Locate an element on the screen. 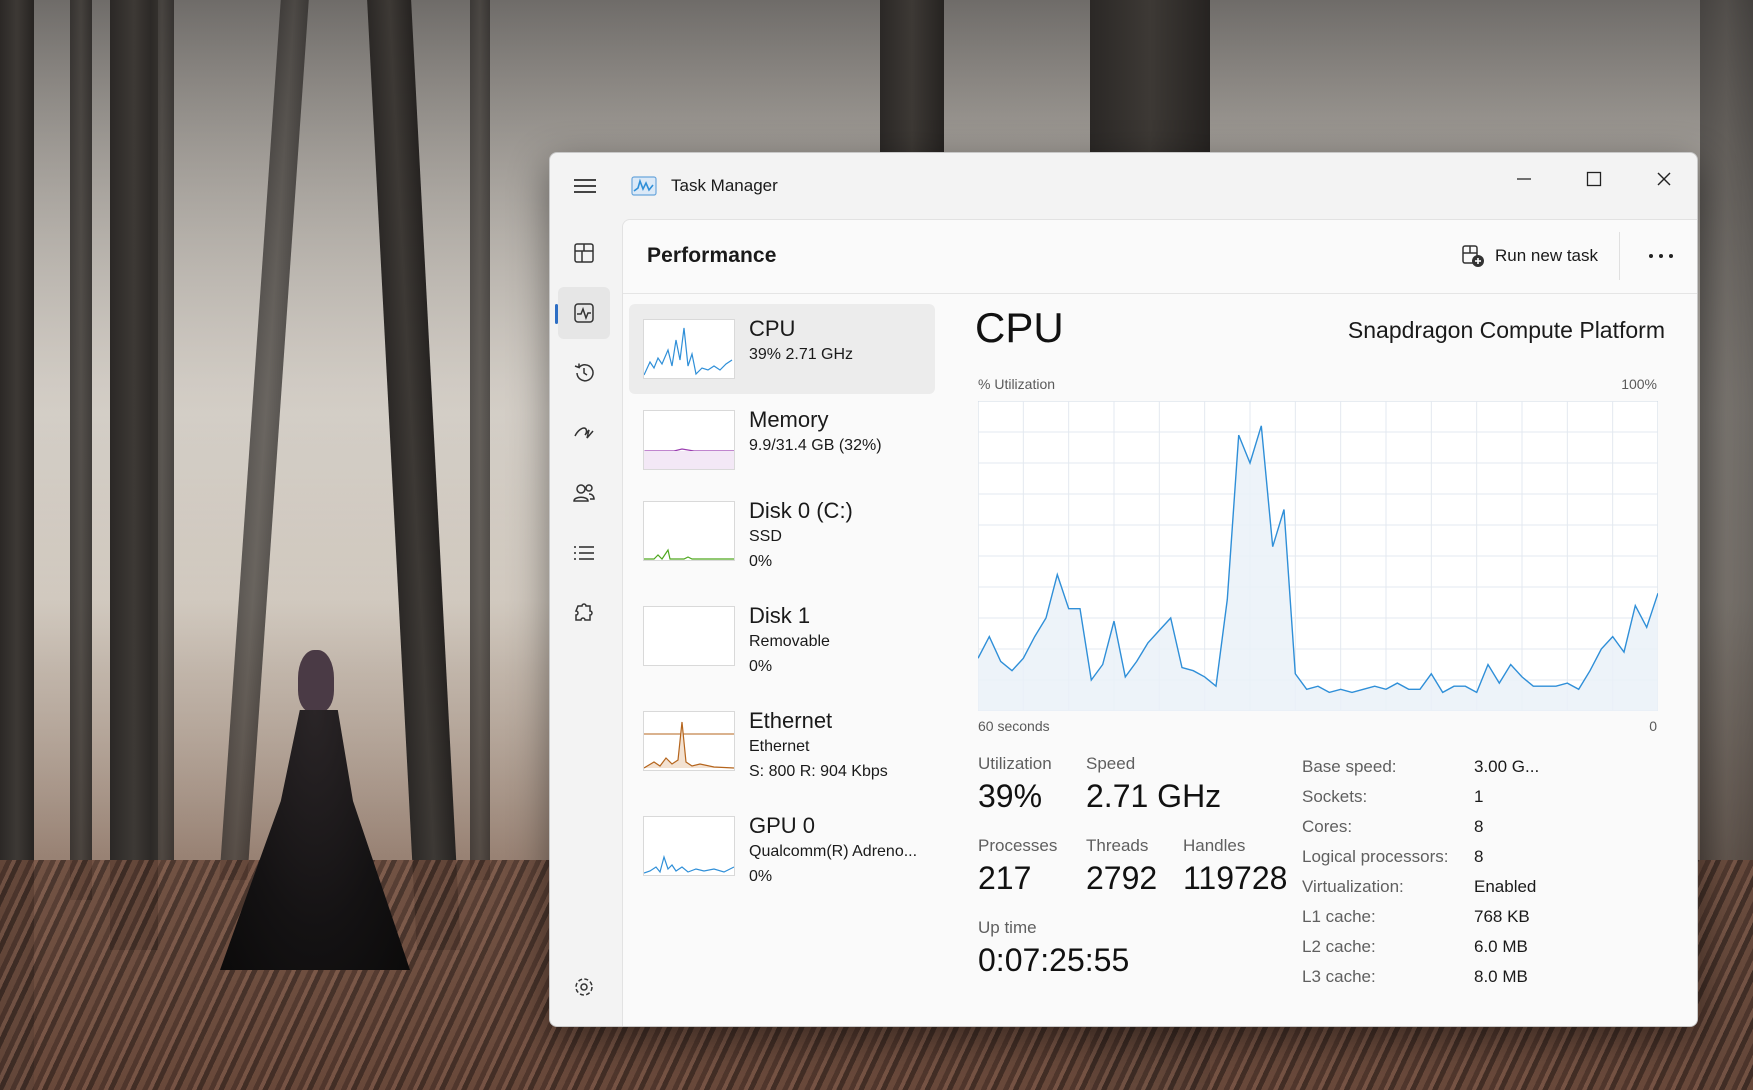  spec-key: Sockets: is located at coordinates (1335, 796).